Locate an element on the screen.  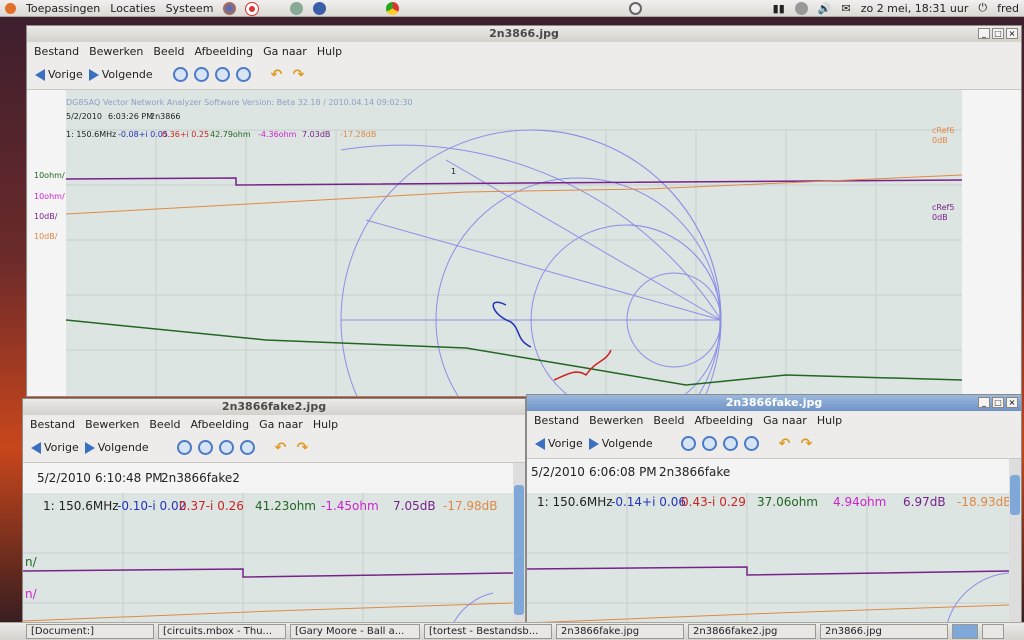
firefox-icon is located at coordinates (229, 8).